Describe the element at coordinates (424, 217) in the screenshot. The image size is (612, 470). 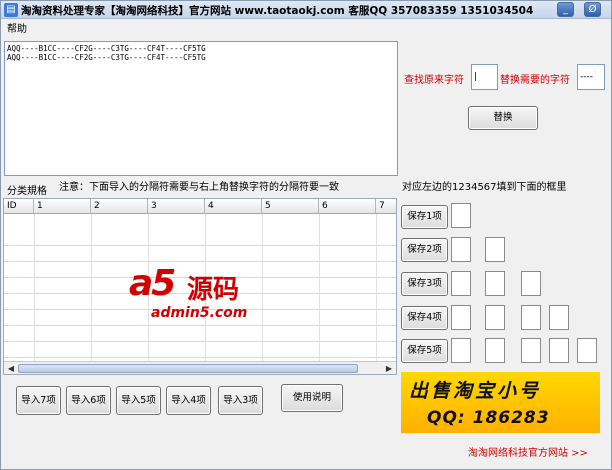
I see `save-1-button: 保存1项` at that location.